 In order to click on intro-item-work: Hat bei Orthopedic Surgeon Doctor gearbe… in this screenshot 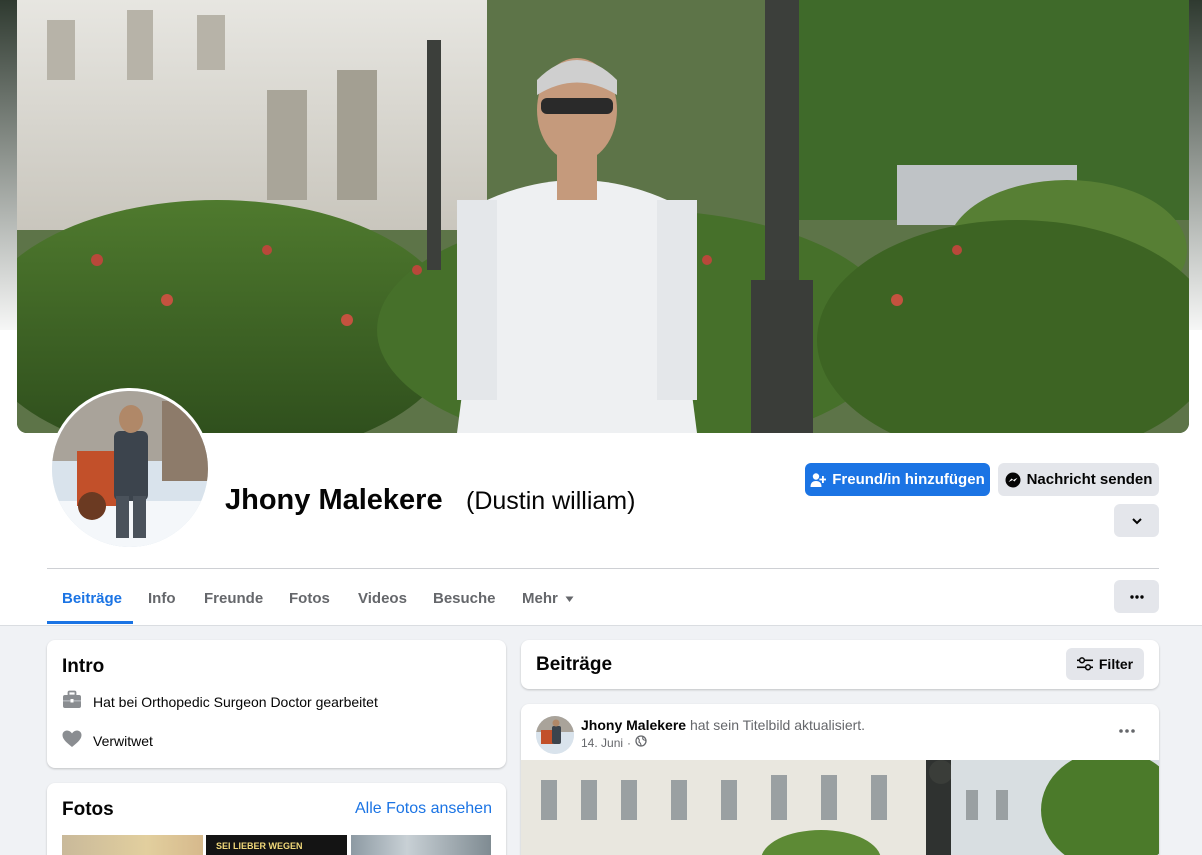, I will do `click(220, 701)`.